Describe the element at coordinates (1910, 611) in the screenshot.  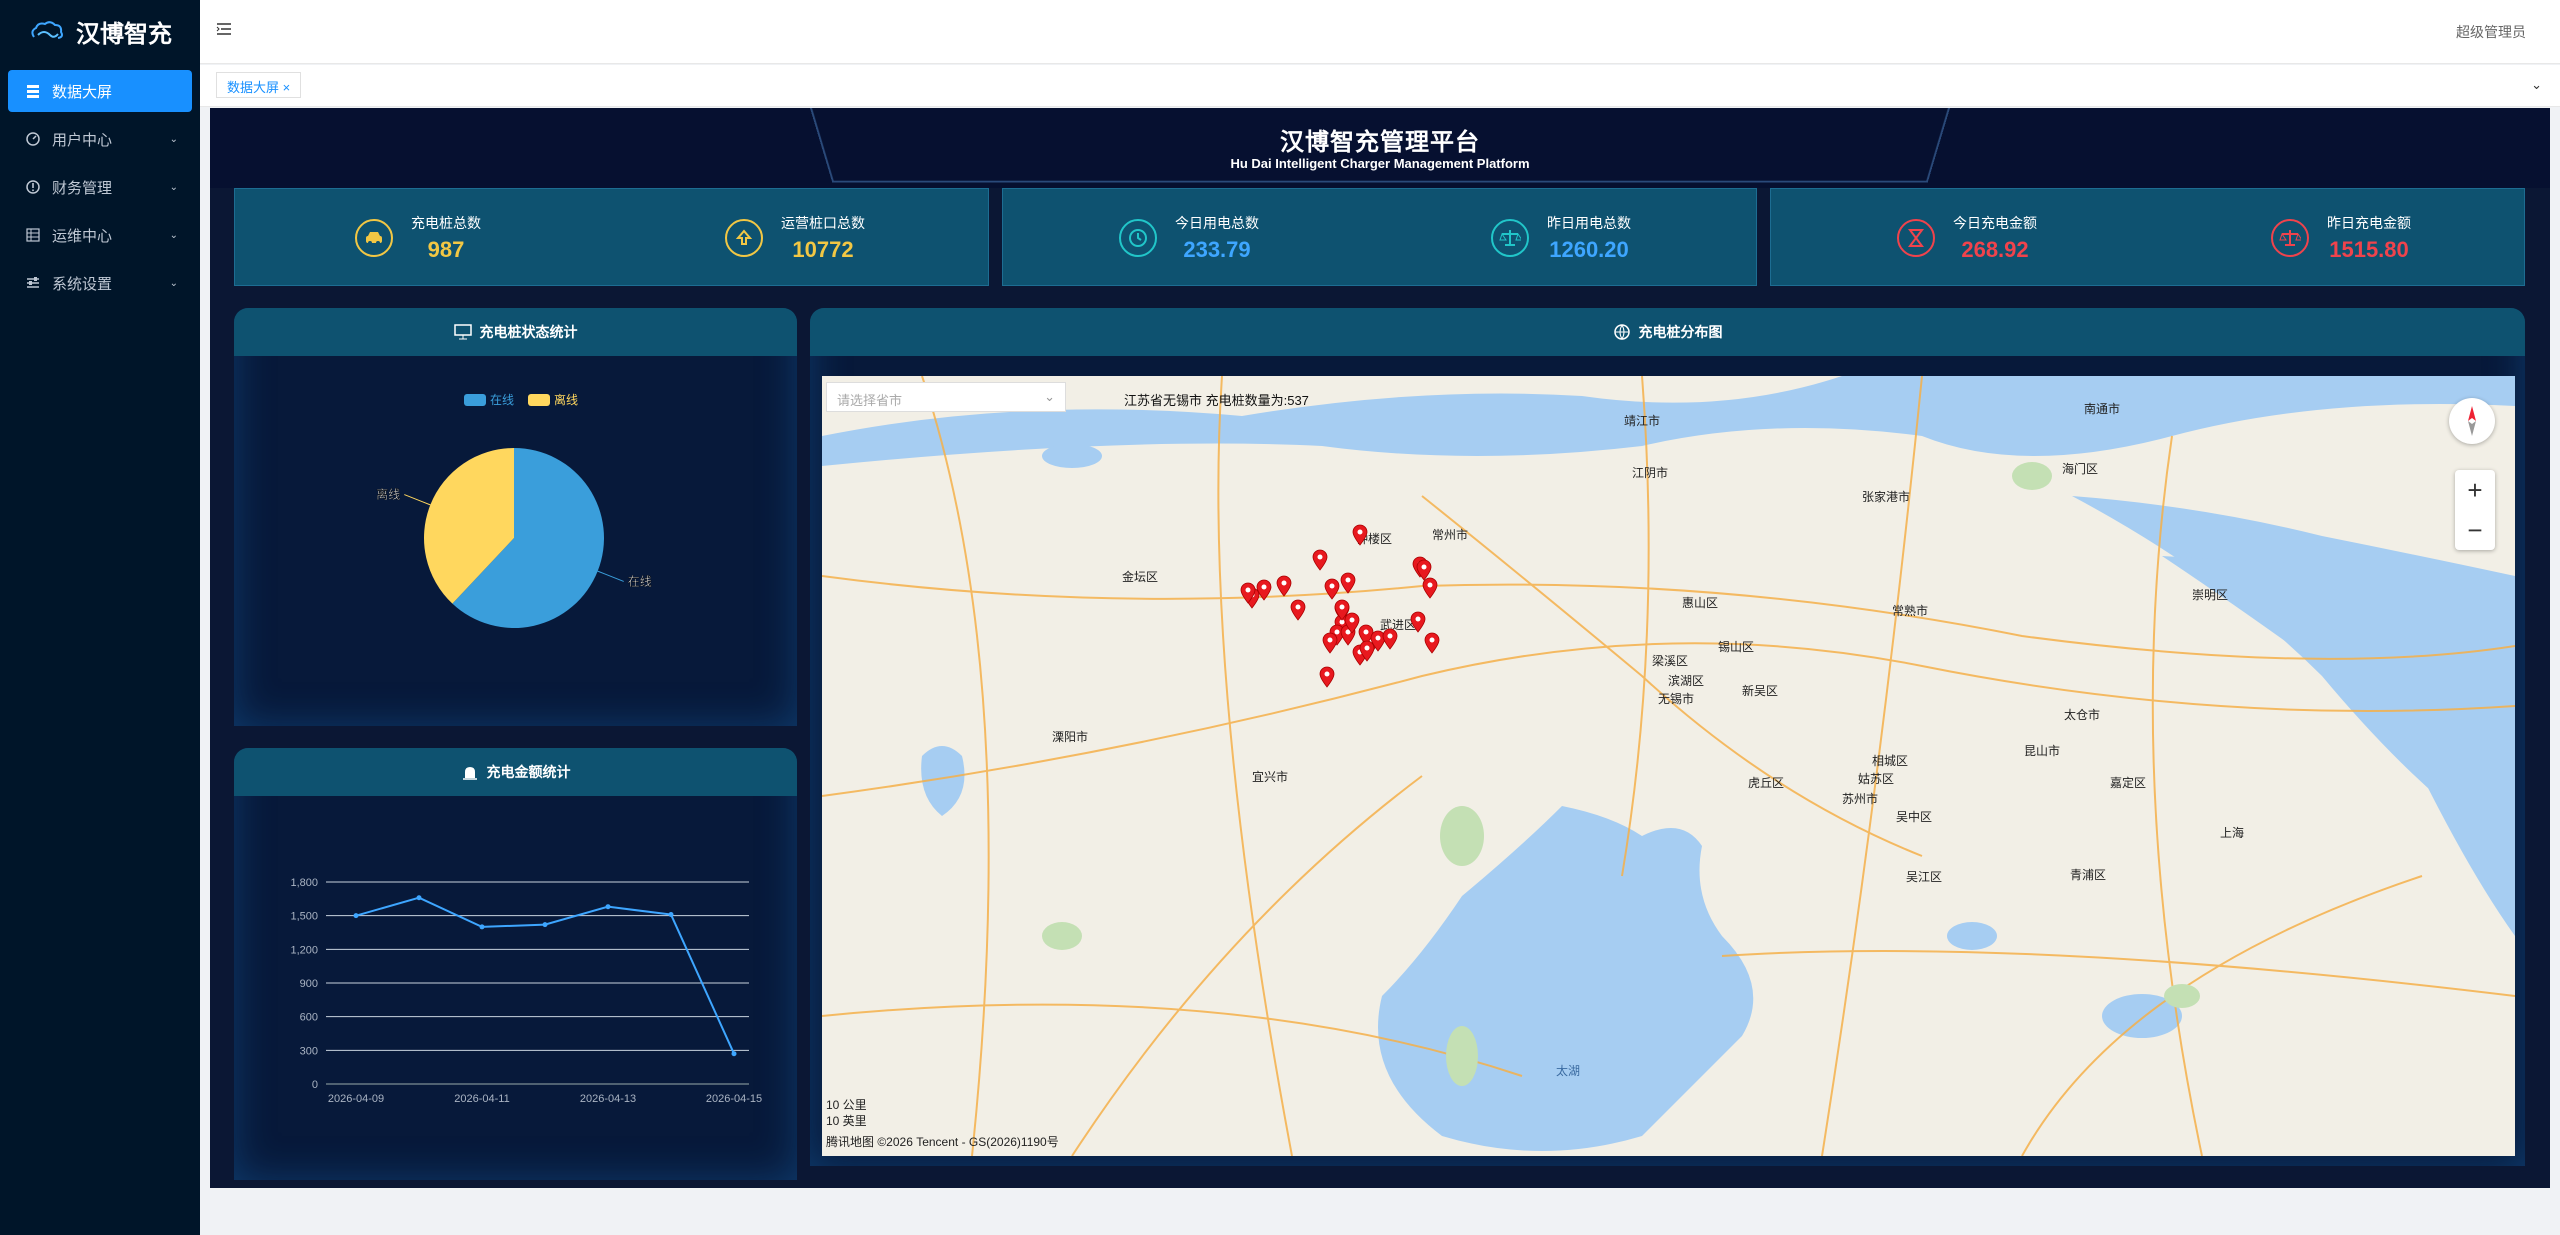
I see `map-place-label: 常熟市` at that location.